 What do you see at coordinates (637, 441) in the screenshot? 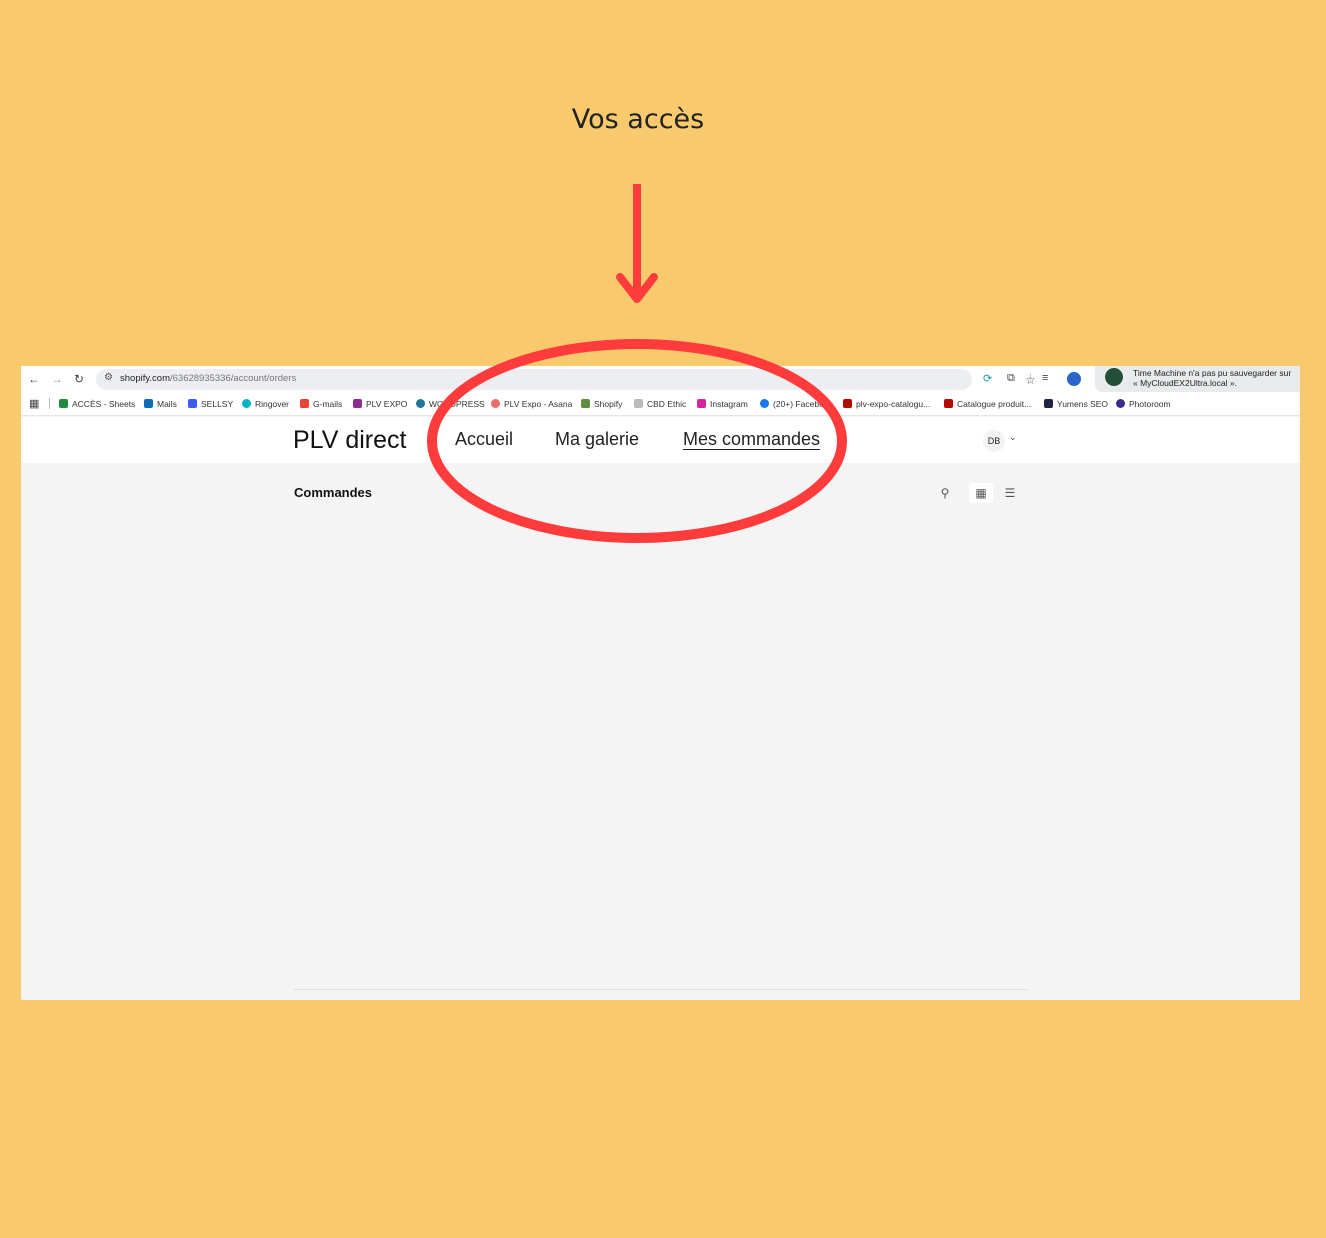
I see `highlight-ellipse` at bounding box center [637, 441].